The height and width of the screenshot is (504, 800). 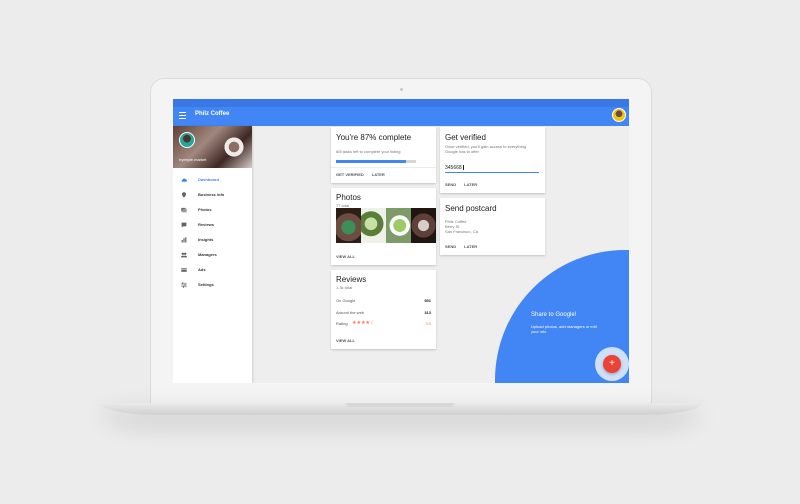 I want to click on location-pin-icon, so click(x=184, y=194).